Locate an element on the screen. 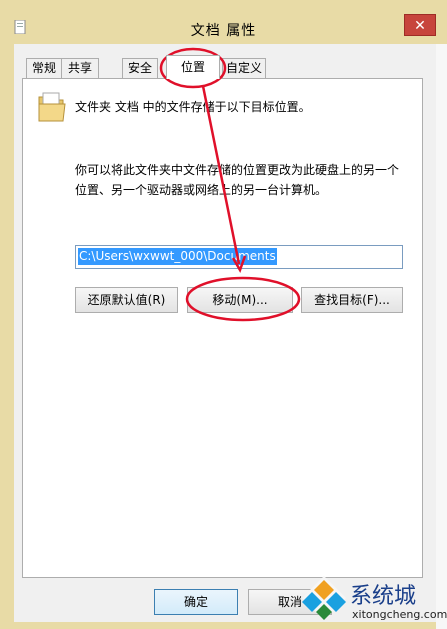 Image resolution: width=447 pixels, height=629 pixels. description-line-1: 你可以将此文件夹中文件存储的位置更改为此硬盘上的另一个 is located at coordinates (237, 170).